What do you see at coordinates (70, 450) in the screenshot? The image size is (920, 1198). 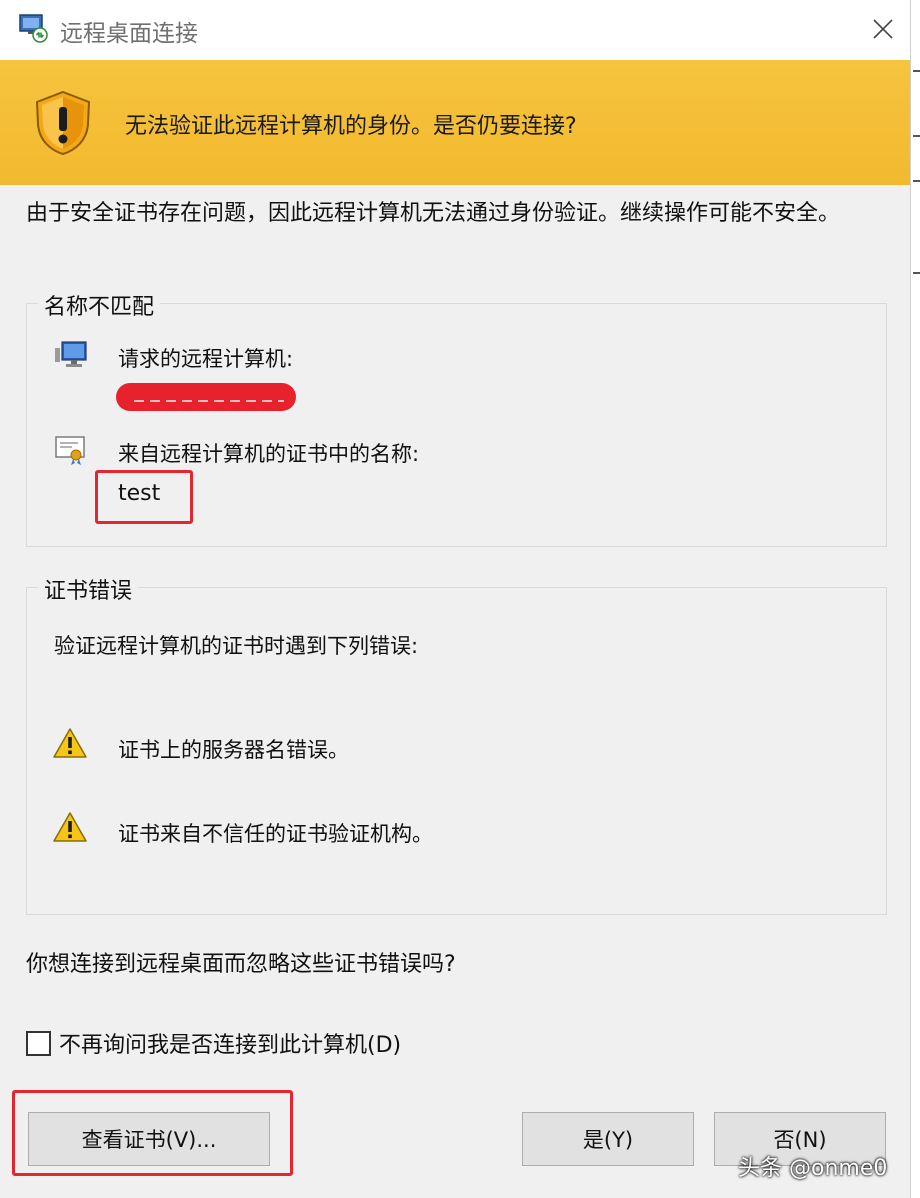 I see `certificate-icon` at bounding box center [70, 450].